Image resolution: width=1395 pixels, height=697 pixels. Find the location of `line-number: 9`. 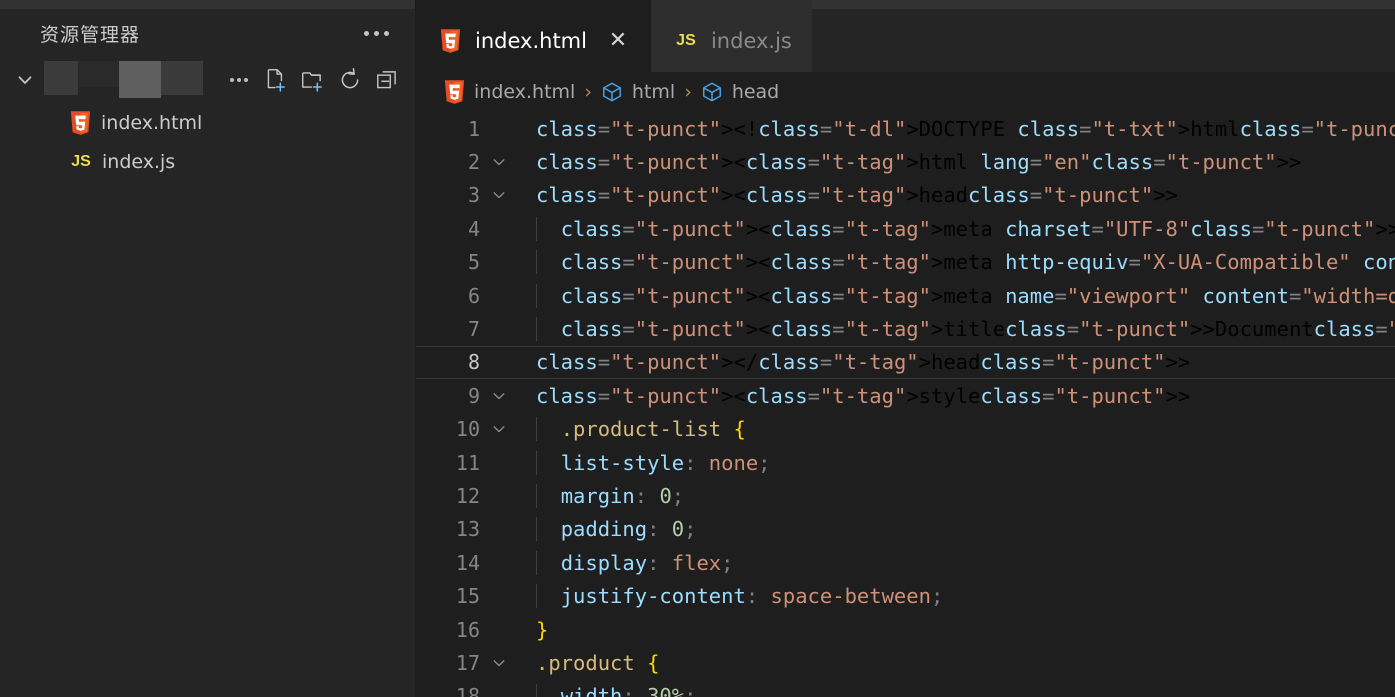

line-number: 9 is located at coordinates (473, 395).